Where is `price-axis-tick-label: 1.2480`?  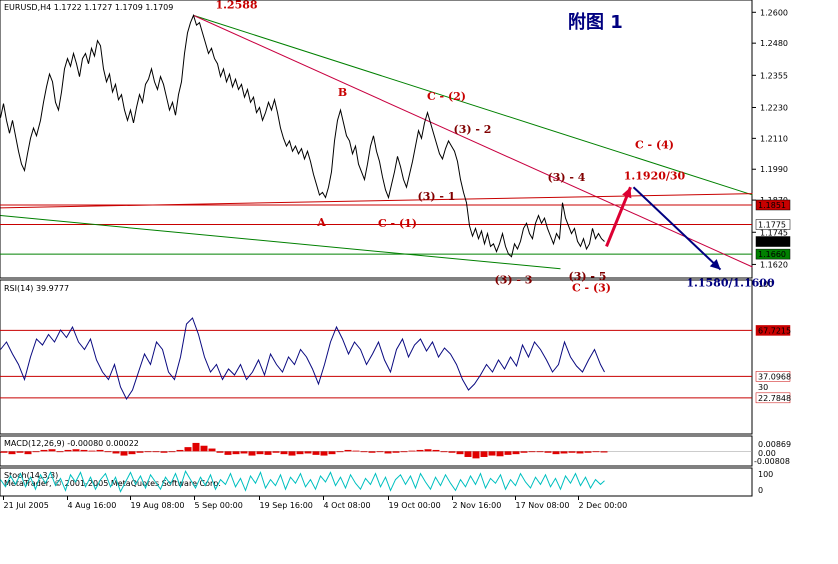
price-axis-tick-label: 1.2480 is located at coordinates (774, 43).